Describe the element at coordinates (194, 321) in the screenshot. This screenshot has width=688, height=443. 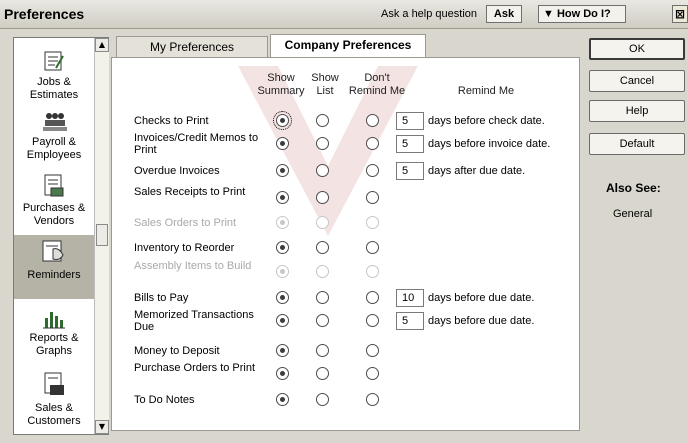
I see `reminder-label: Memorized Transactions Due` at that location.